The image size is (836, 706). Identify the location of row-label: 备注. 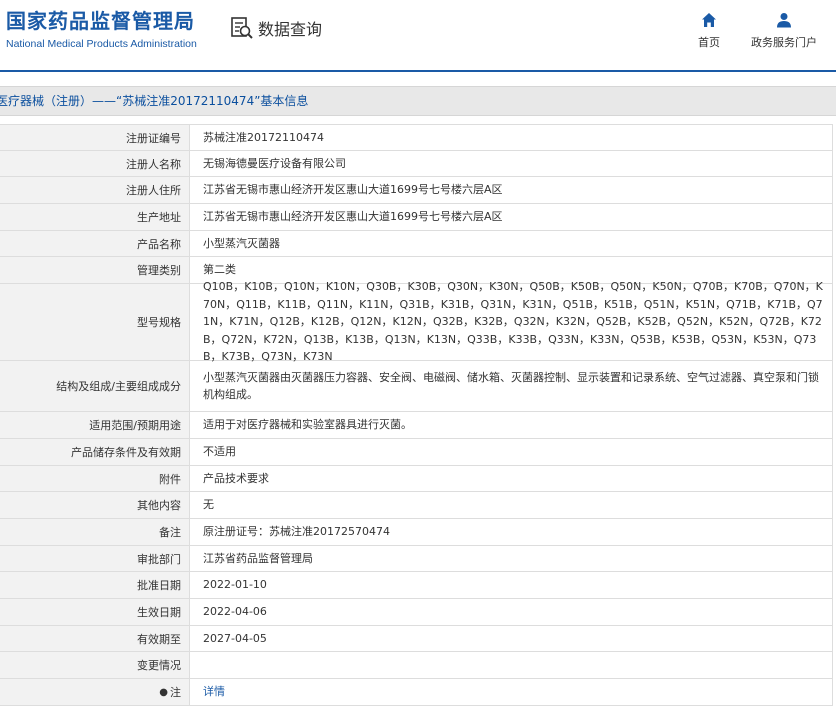
(95, 532).